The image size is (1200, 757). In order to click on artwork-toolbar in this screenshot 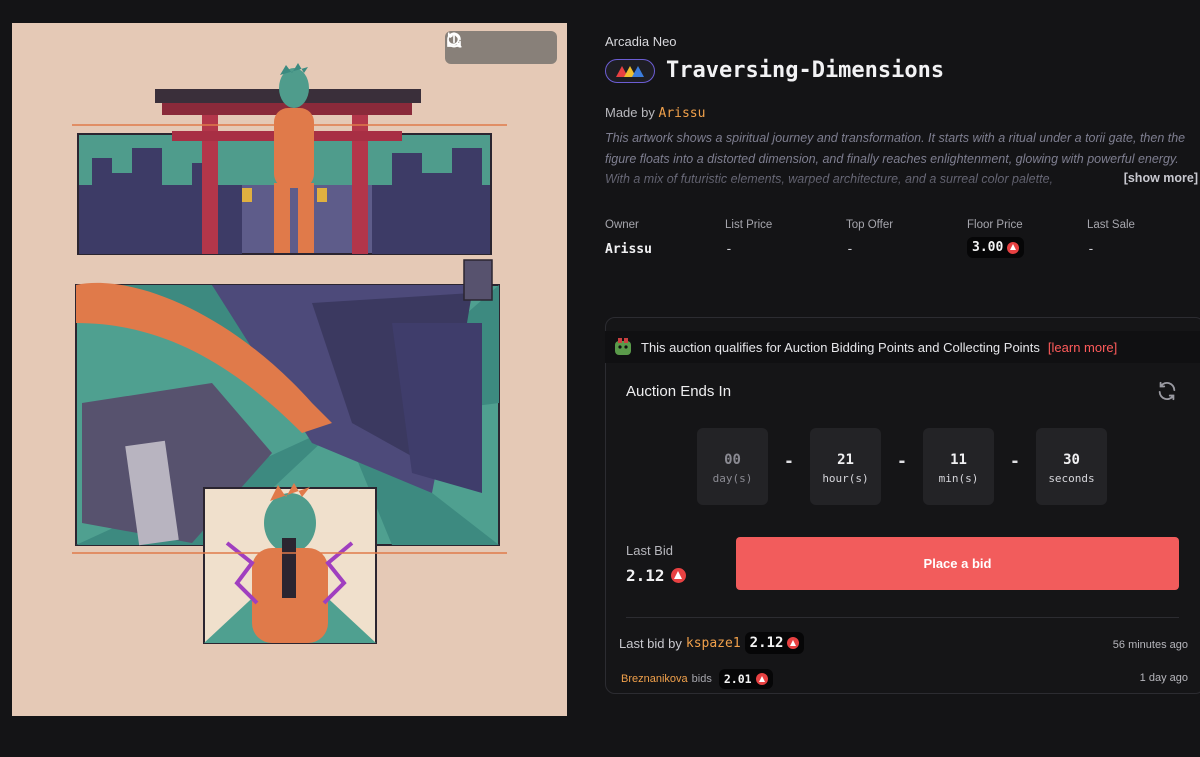, I will do `click(501, 47)`.